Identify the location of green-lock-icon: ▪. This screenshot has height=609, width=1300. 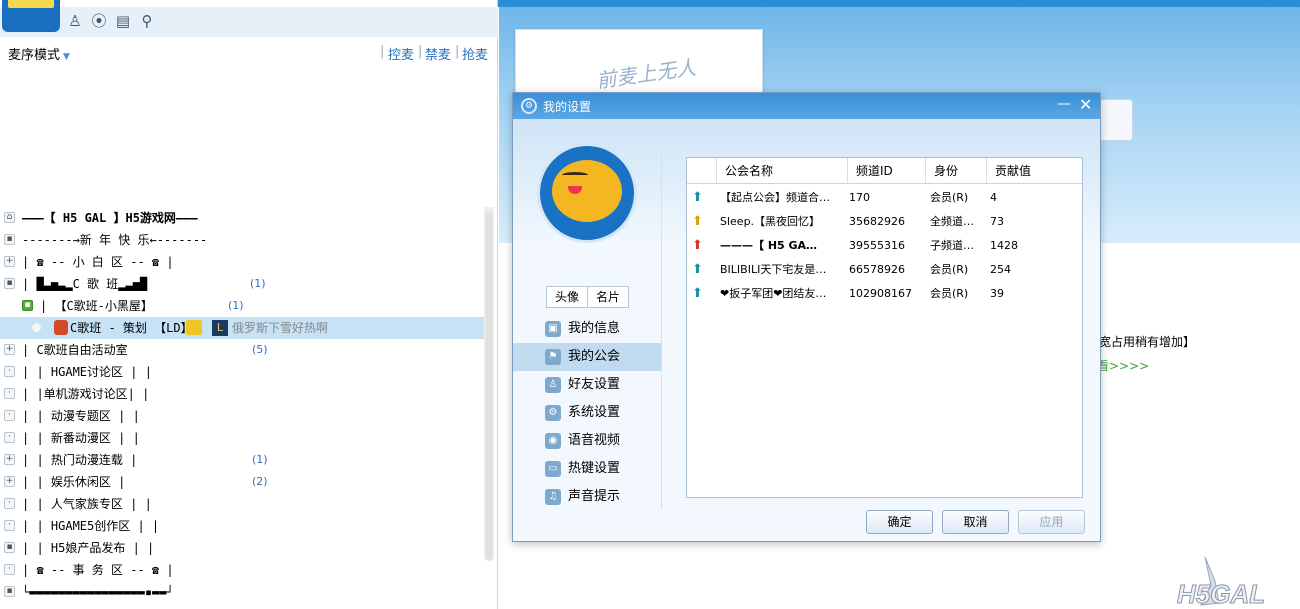
(27, 305).